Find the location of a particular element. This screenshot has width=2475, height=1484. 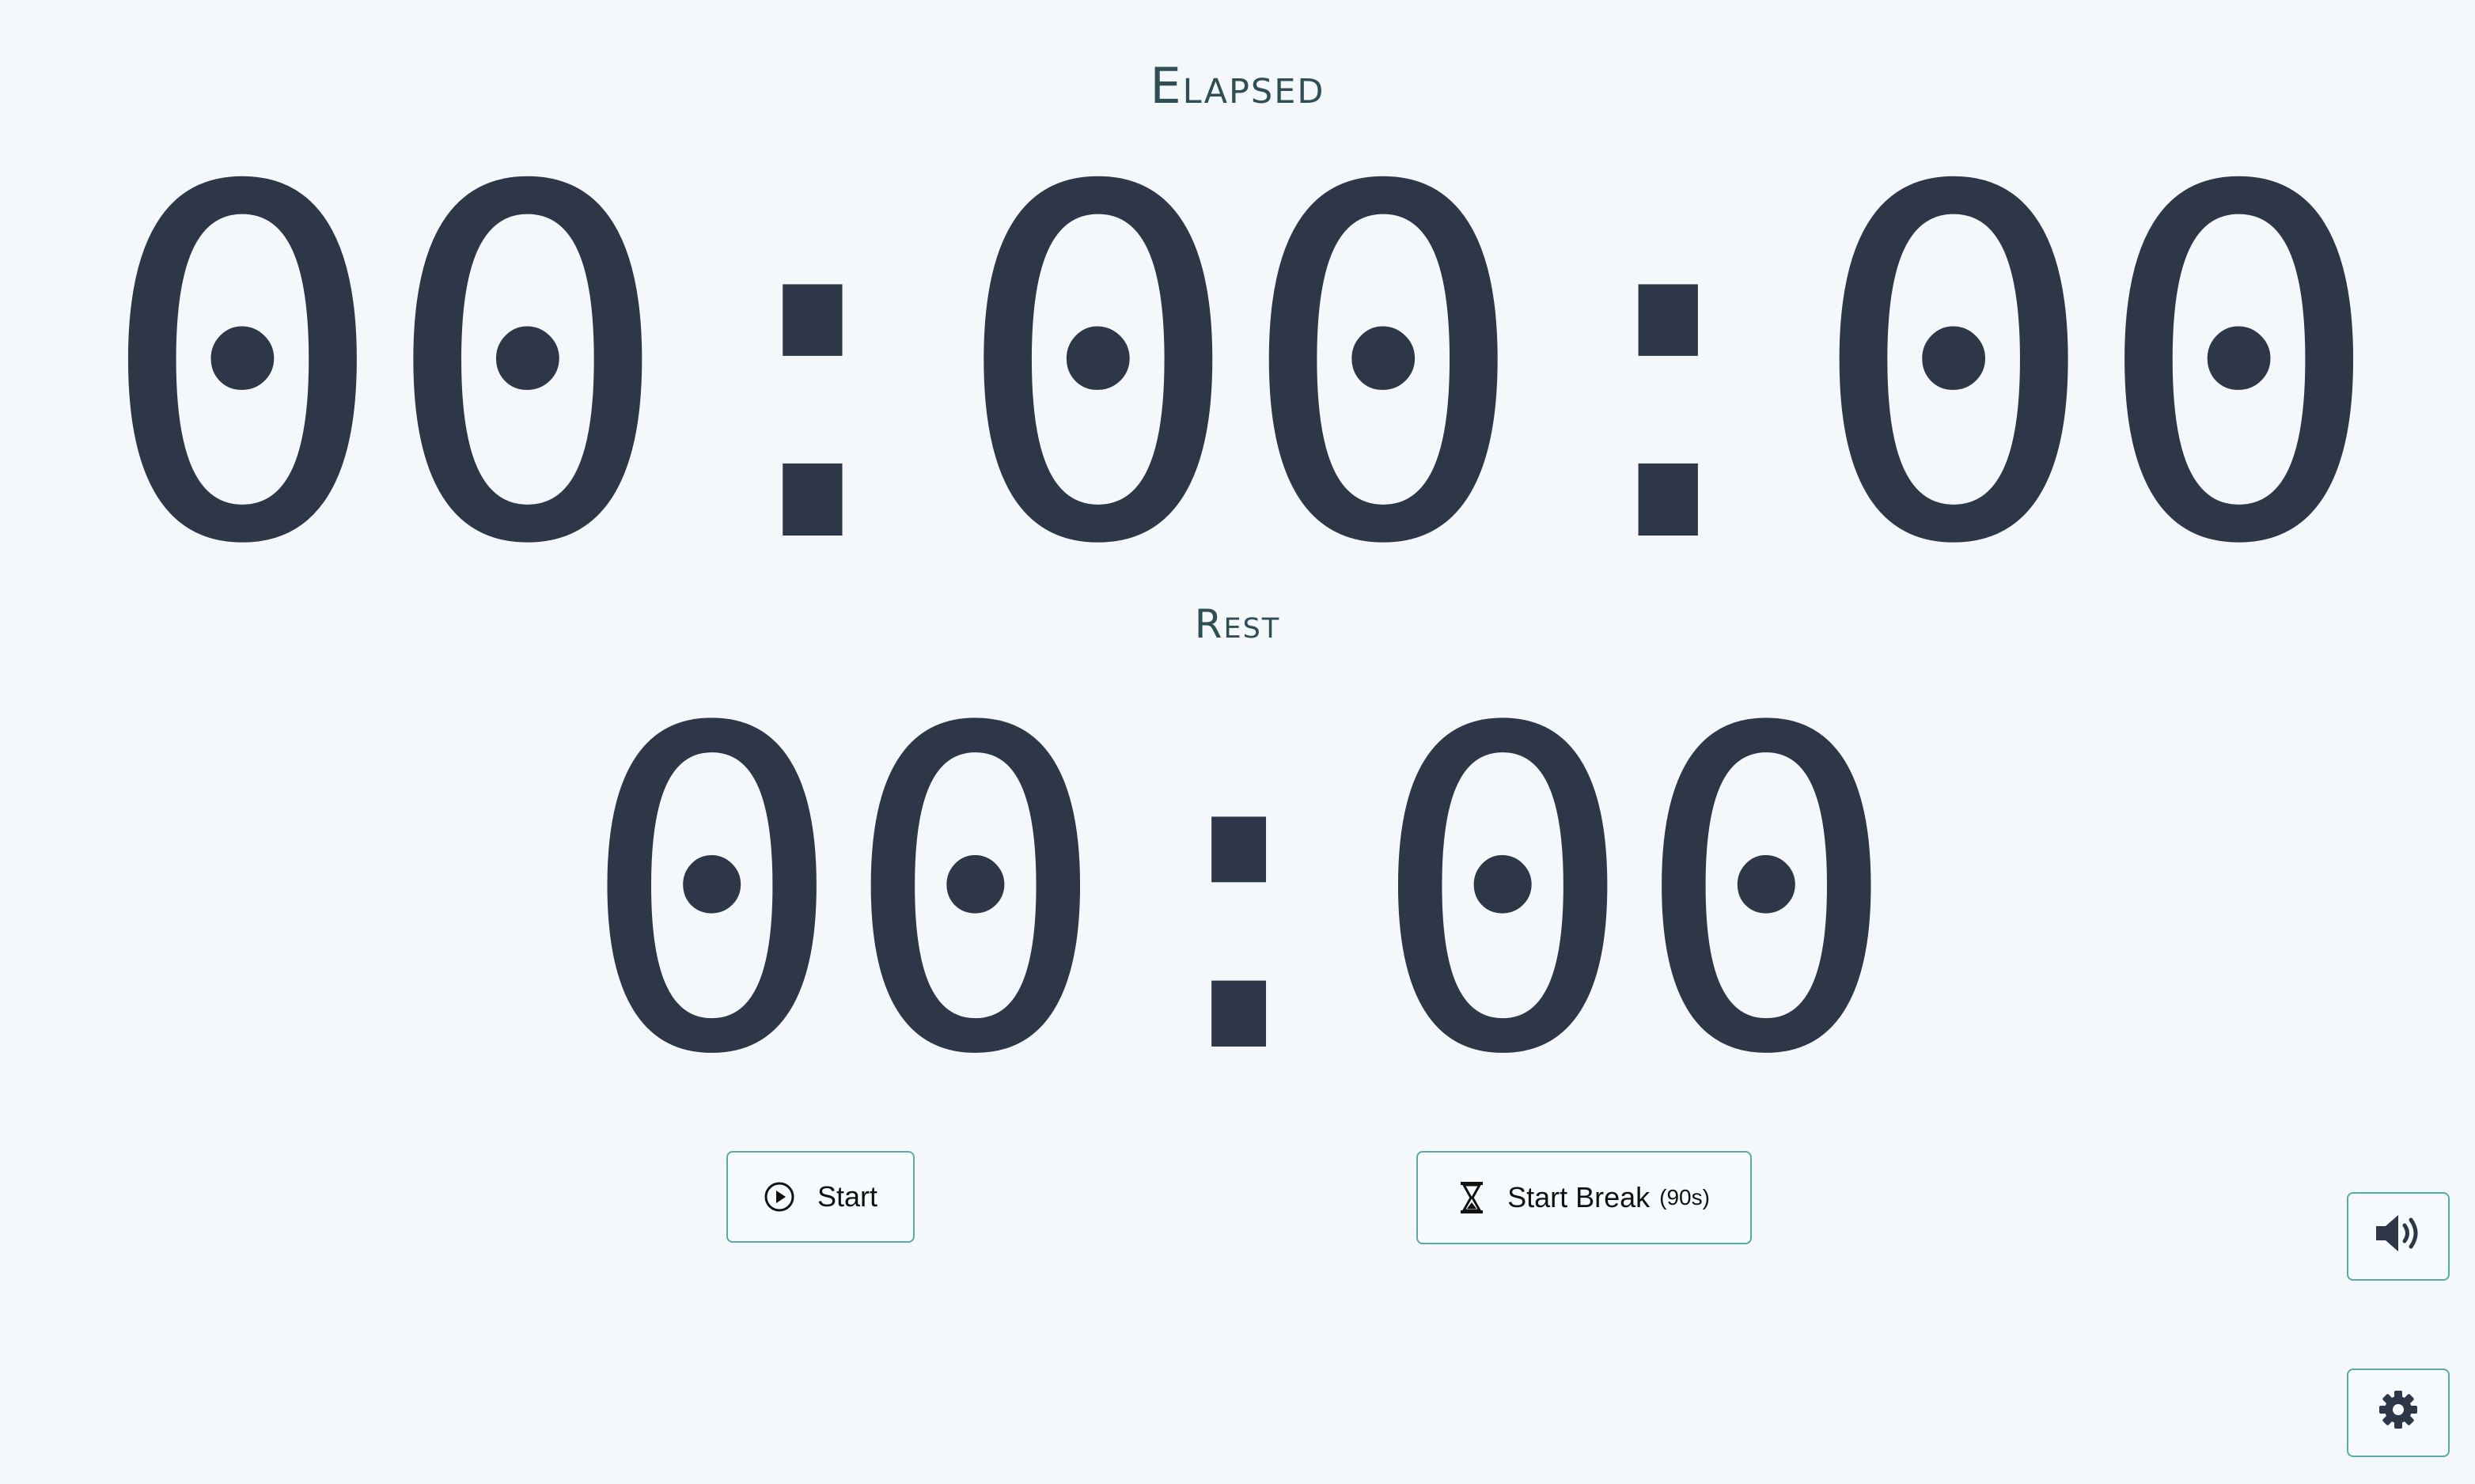

speaker-volume-icon is located at coordinates (2398, 1237).